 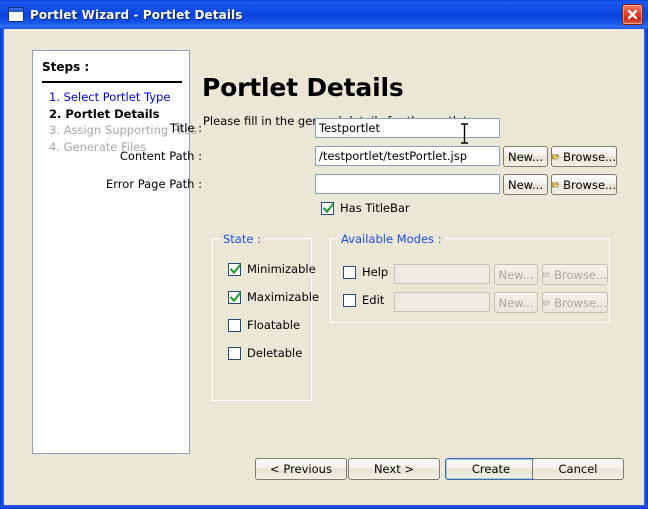 What do you see at coordinates (442, 274) in the screenshot?
I see `mode-help-path-input` at bounding box center [442, 274].